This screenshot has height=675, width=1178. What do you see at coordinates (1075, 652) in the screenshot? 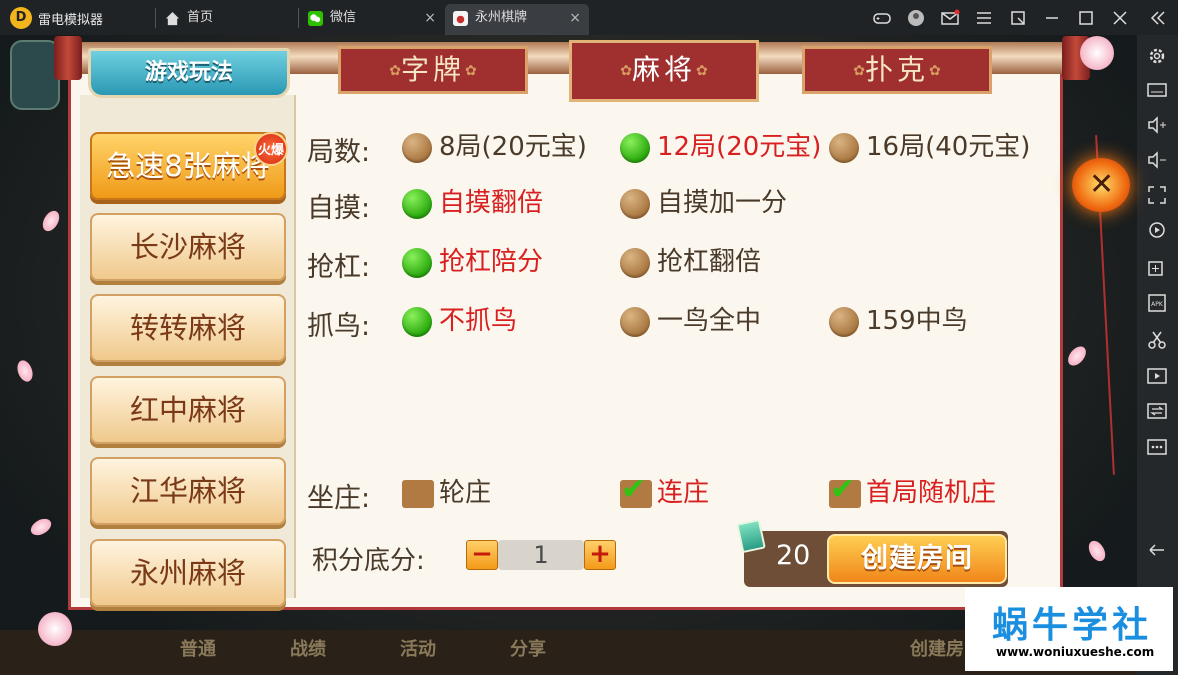
I see `watermark-url: www.woniuxueshe.com` at bounding box center [1075, 652].